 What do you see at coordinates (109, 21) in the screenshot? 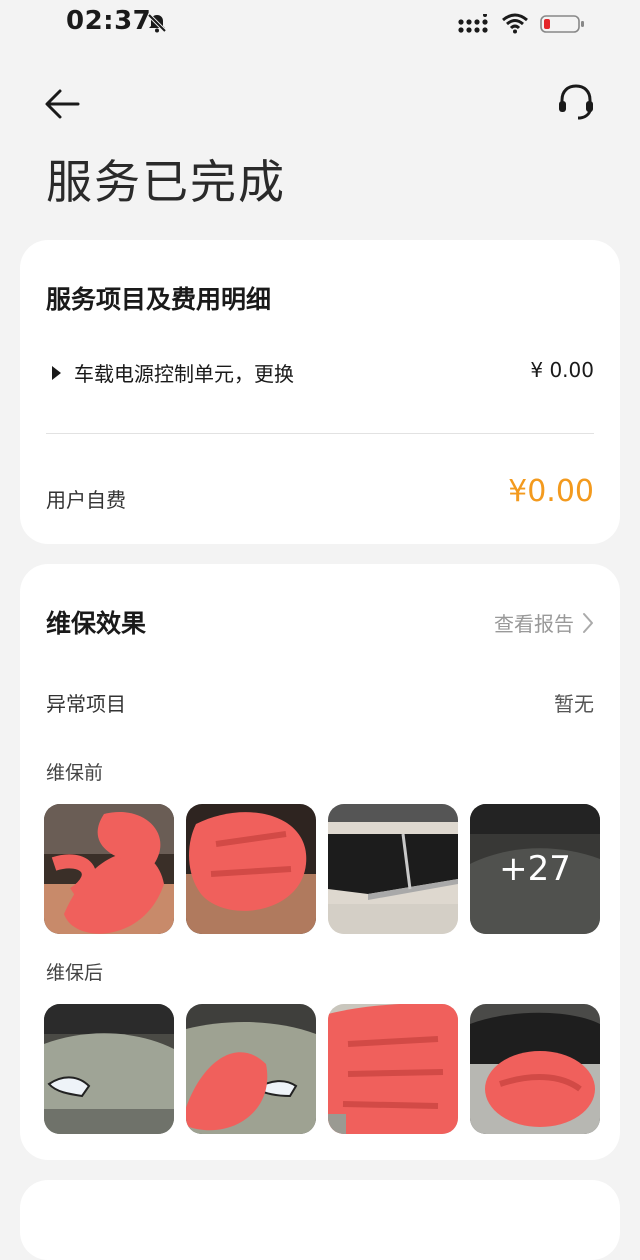
I see `status-time: 02:37` at bounding box center [109, 21].